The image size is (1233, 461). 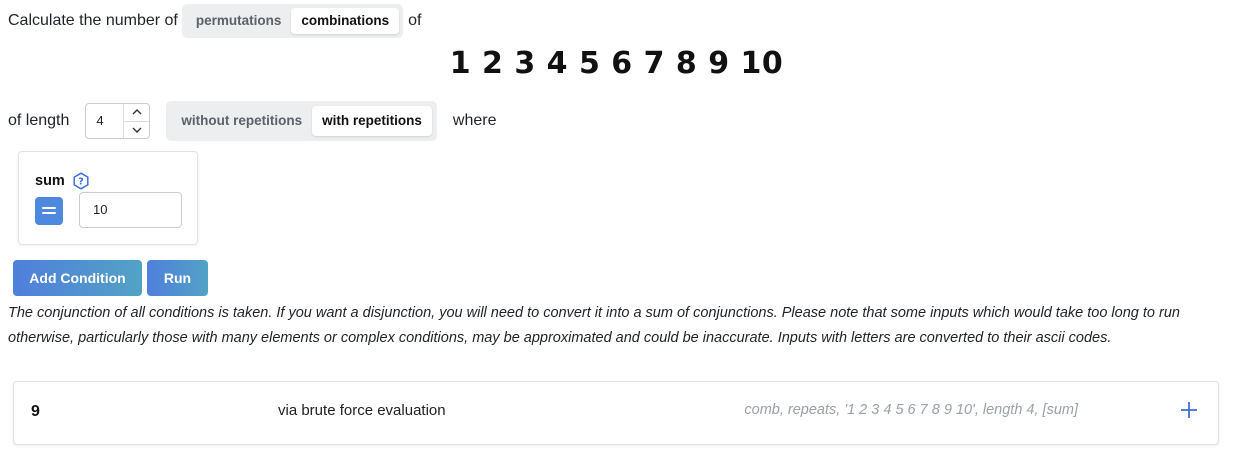 I want to click on length-spinner, so click(x=136, y=121).